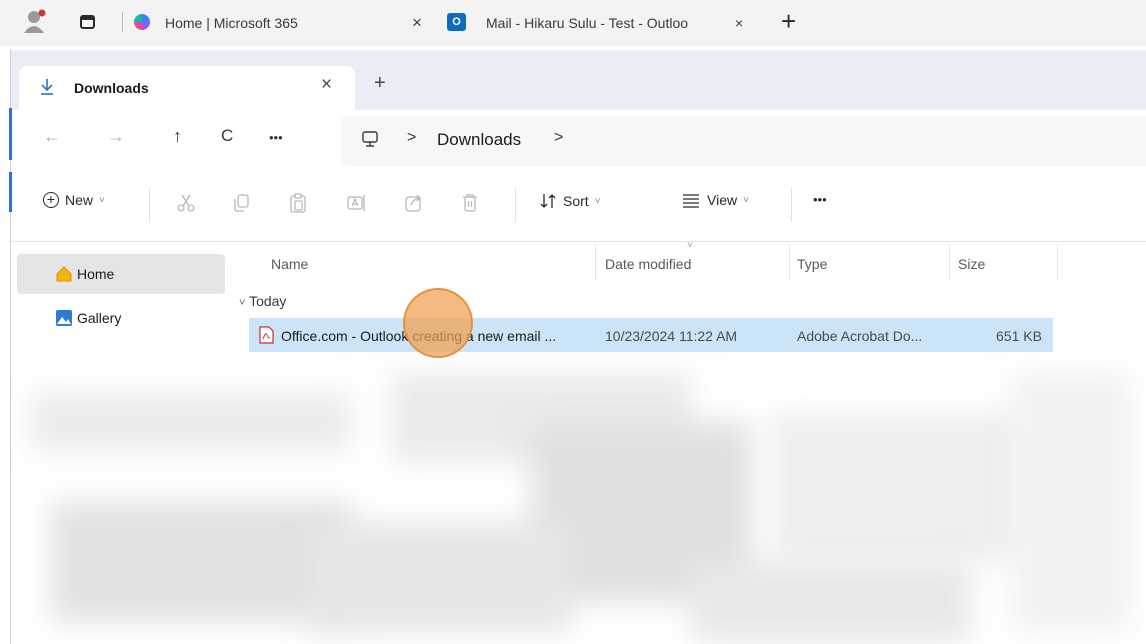 The image size is (1146, 644). I want to click on command-bar: + New ˅ Sort ˅ View ˅ •••, so click(578, 206).